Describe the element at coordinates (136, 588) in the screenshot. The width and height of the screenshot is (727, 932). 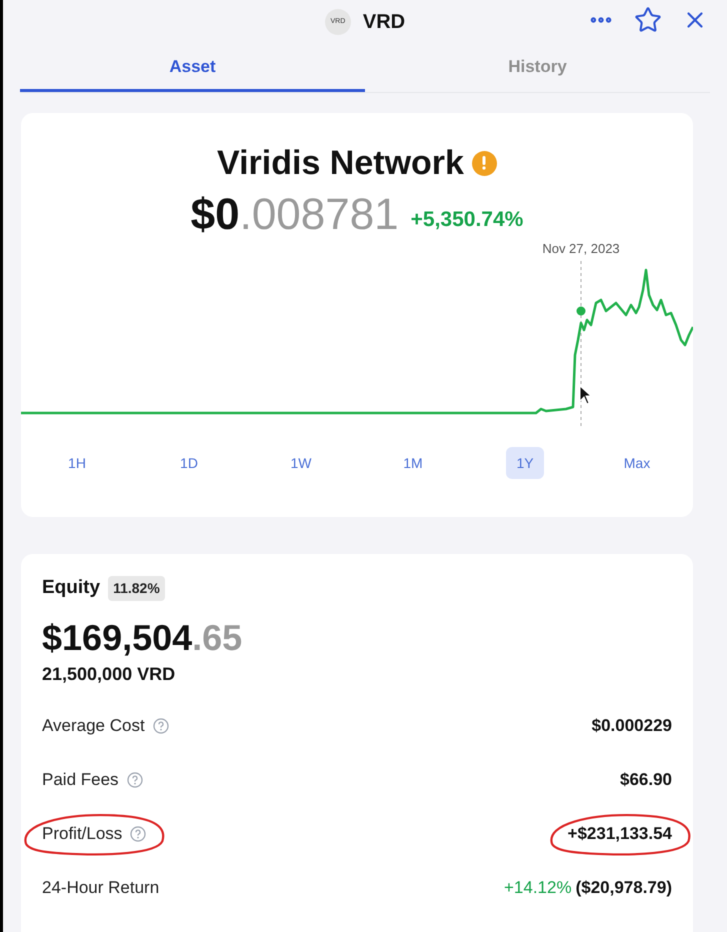
I see `equity-share-badge: 11.82%` at that location.